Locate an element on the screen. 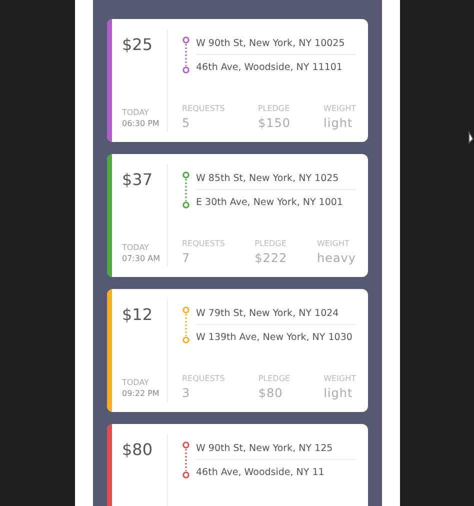 This screenshot has width=474, height=506. dropoff-address: 46th Ave, Woodside, NY 11101 is located at coordinates (270, 68).